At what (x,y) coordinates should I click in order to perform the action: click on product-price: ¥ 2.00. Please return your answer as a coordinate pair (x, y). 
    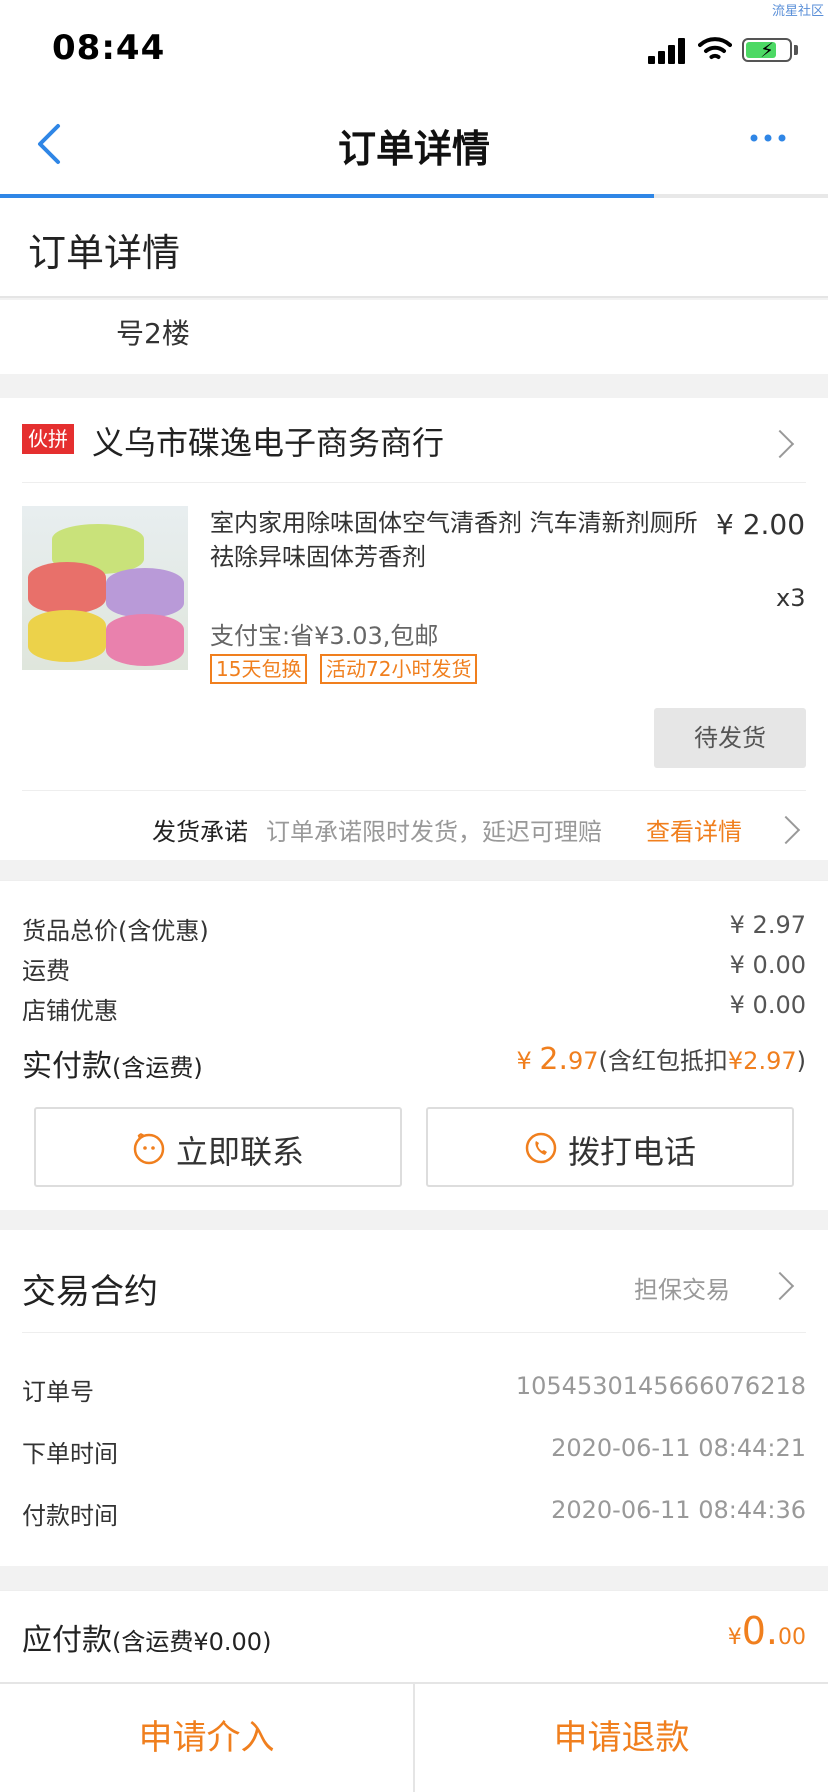
    Looking at the image, I should click on (761, 524).